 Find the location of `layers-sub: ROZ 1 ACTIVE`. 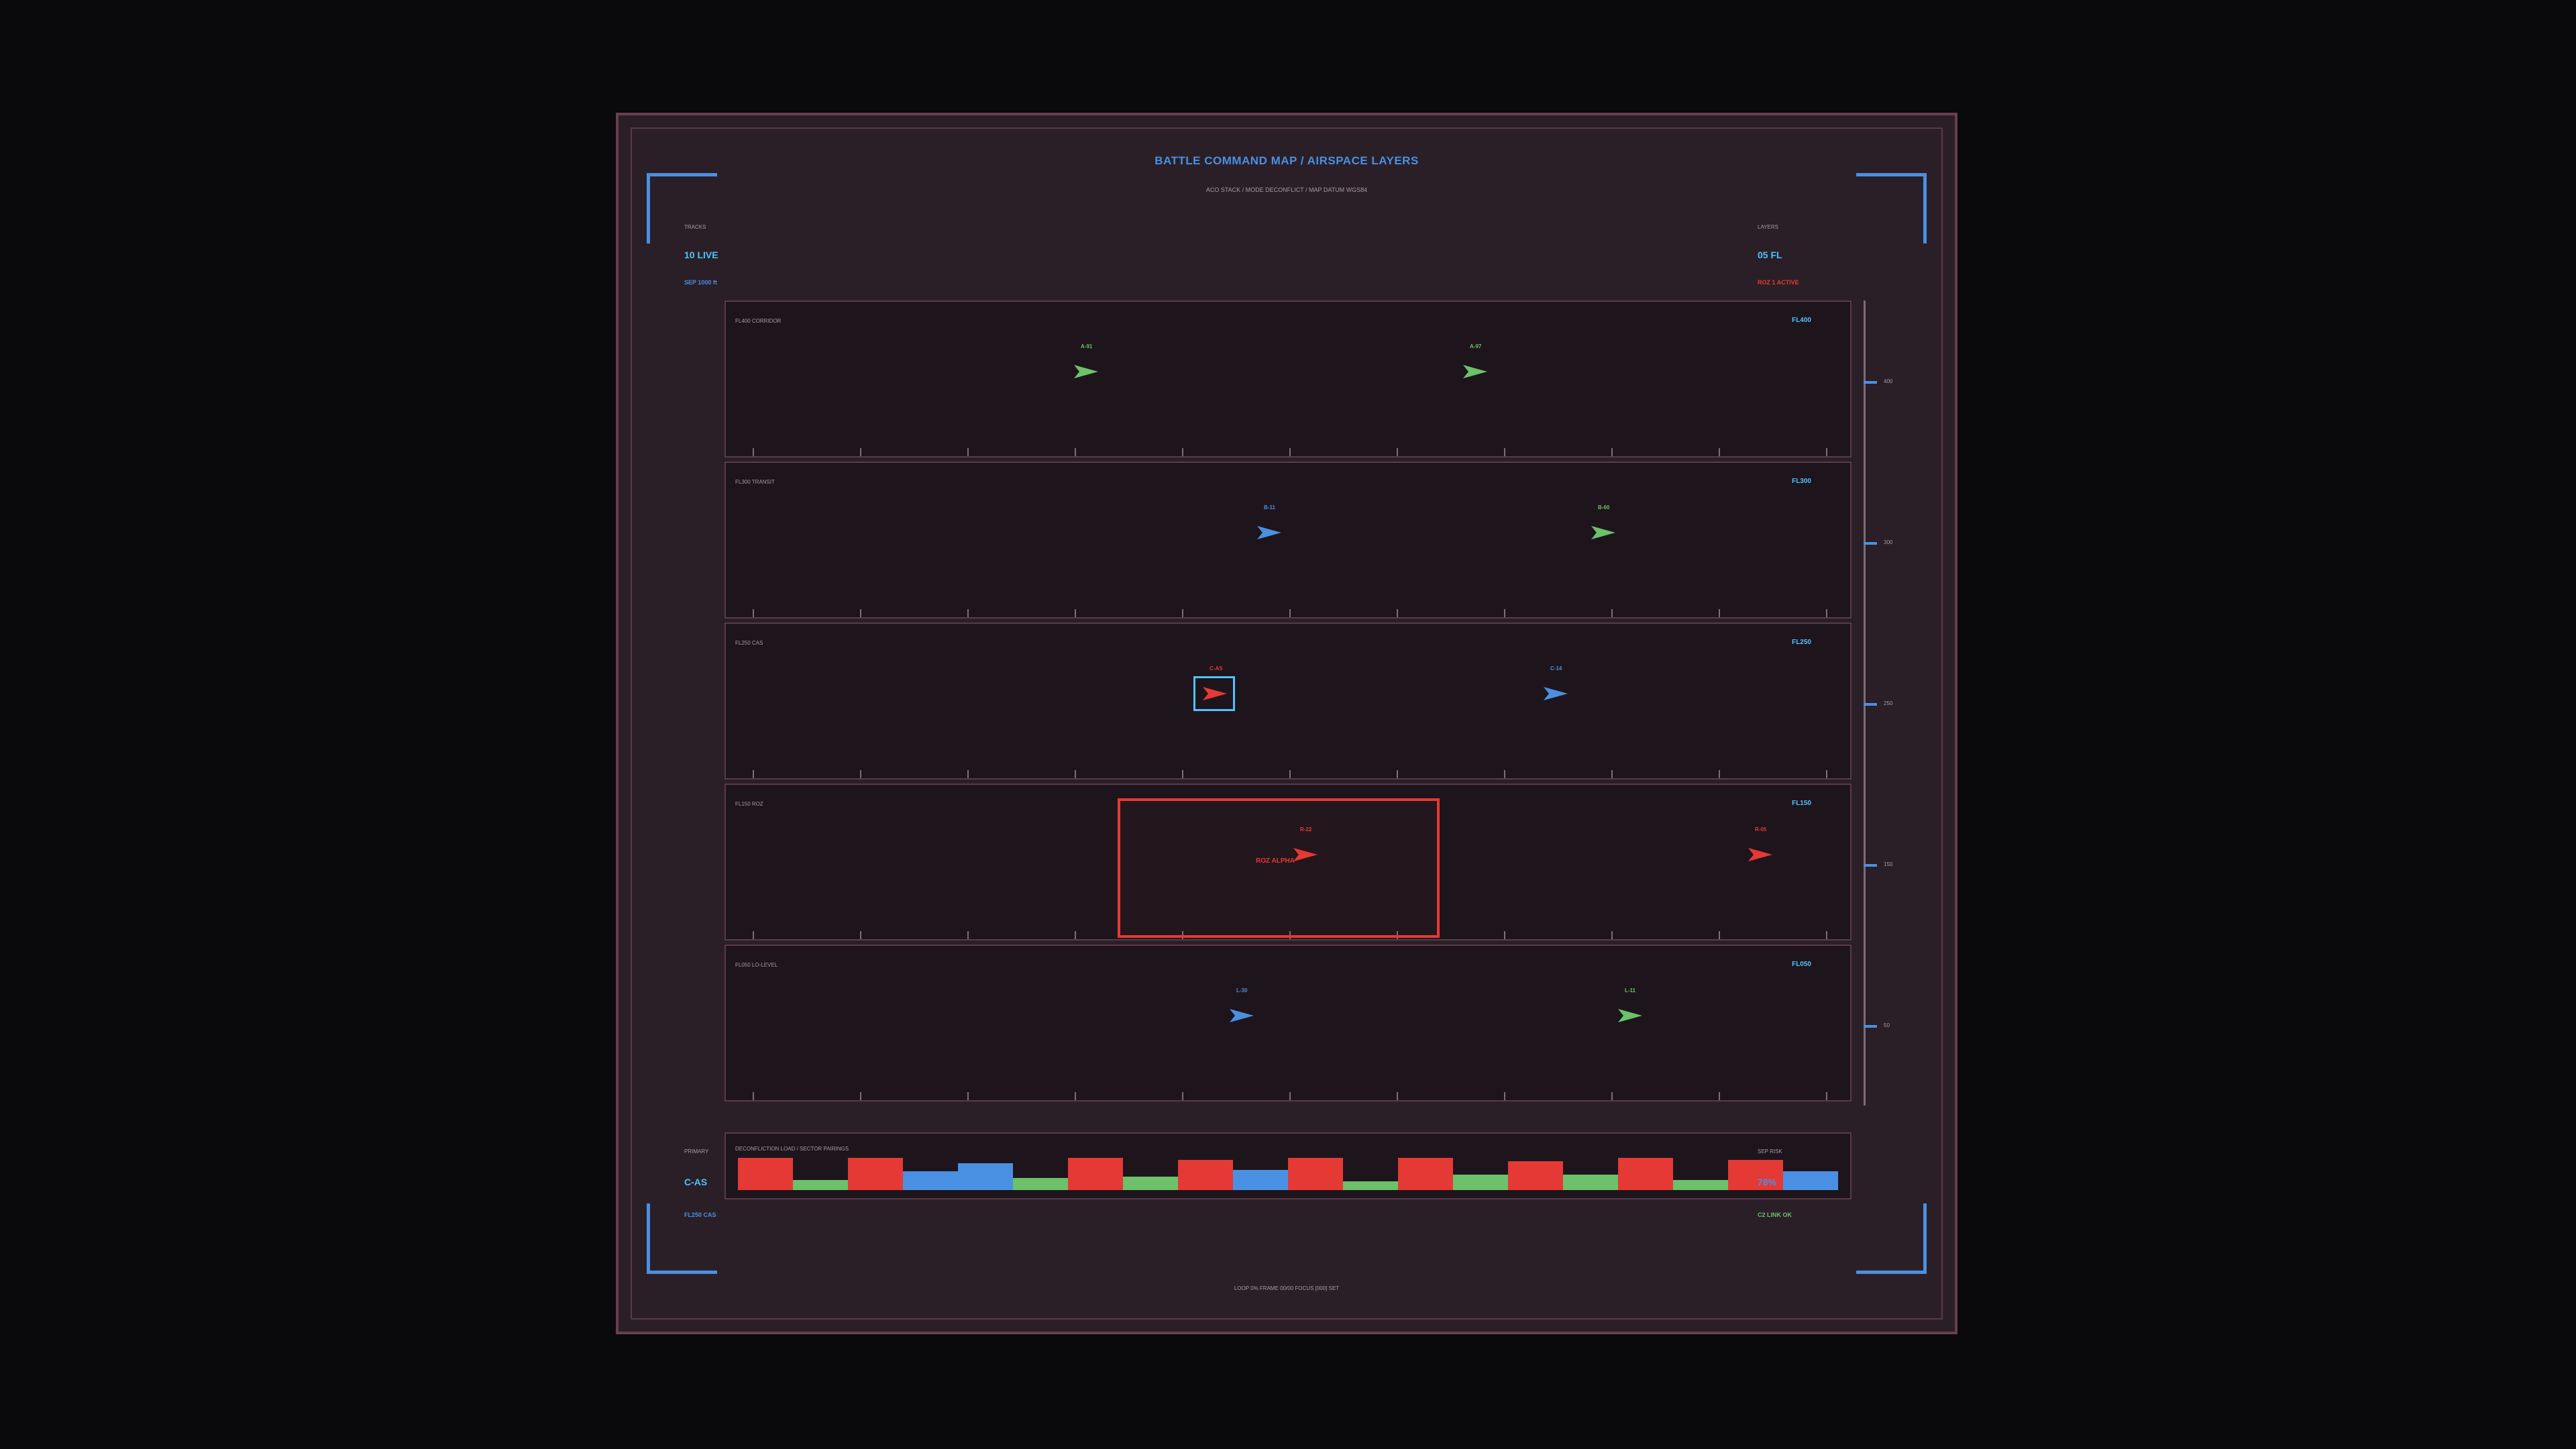

layers-sub: ROZ 1 ACTIVE is located at coordinates (1778, 282).